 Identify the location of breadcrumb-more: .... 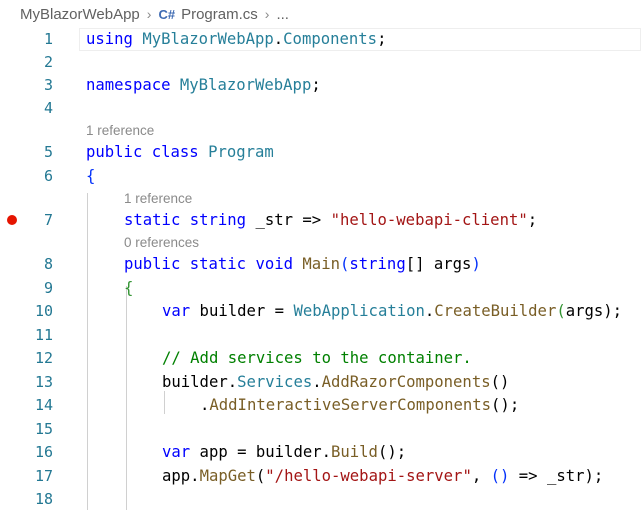
(282, 14).